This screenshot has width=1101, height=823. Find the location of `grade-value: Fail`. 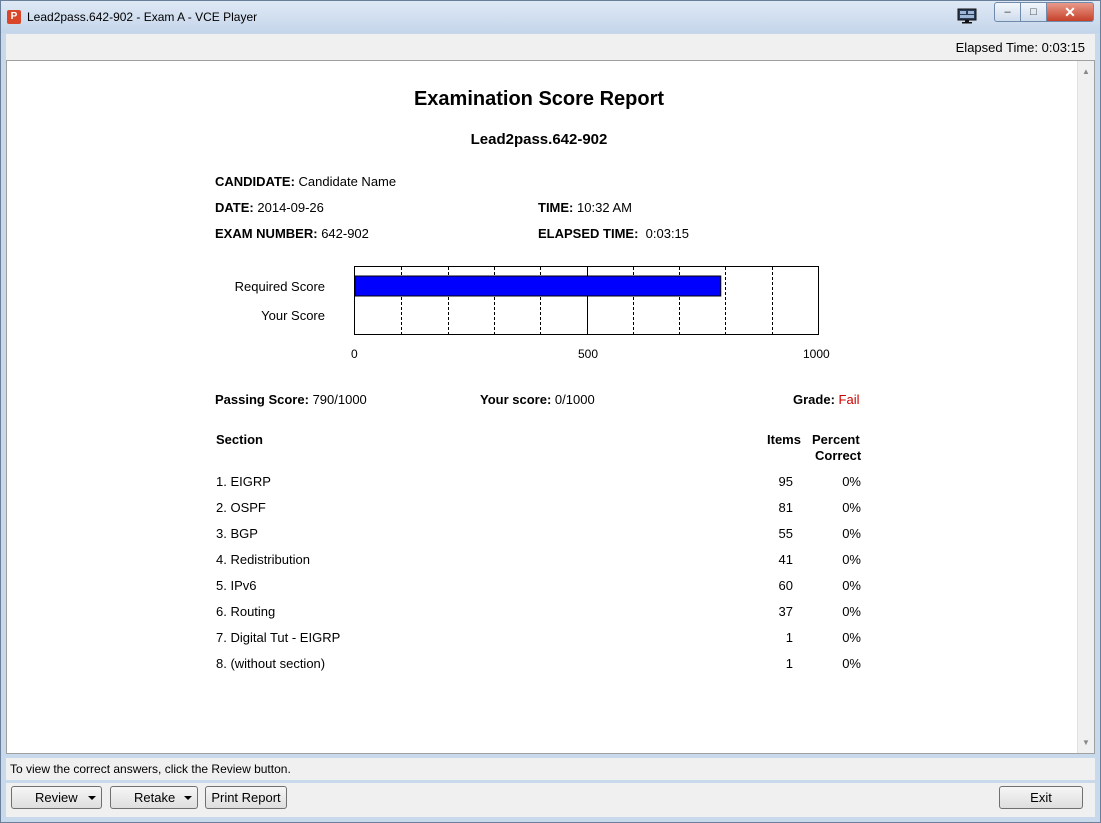

grade-value: Fail is located at coordinates (849, 399).